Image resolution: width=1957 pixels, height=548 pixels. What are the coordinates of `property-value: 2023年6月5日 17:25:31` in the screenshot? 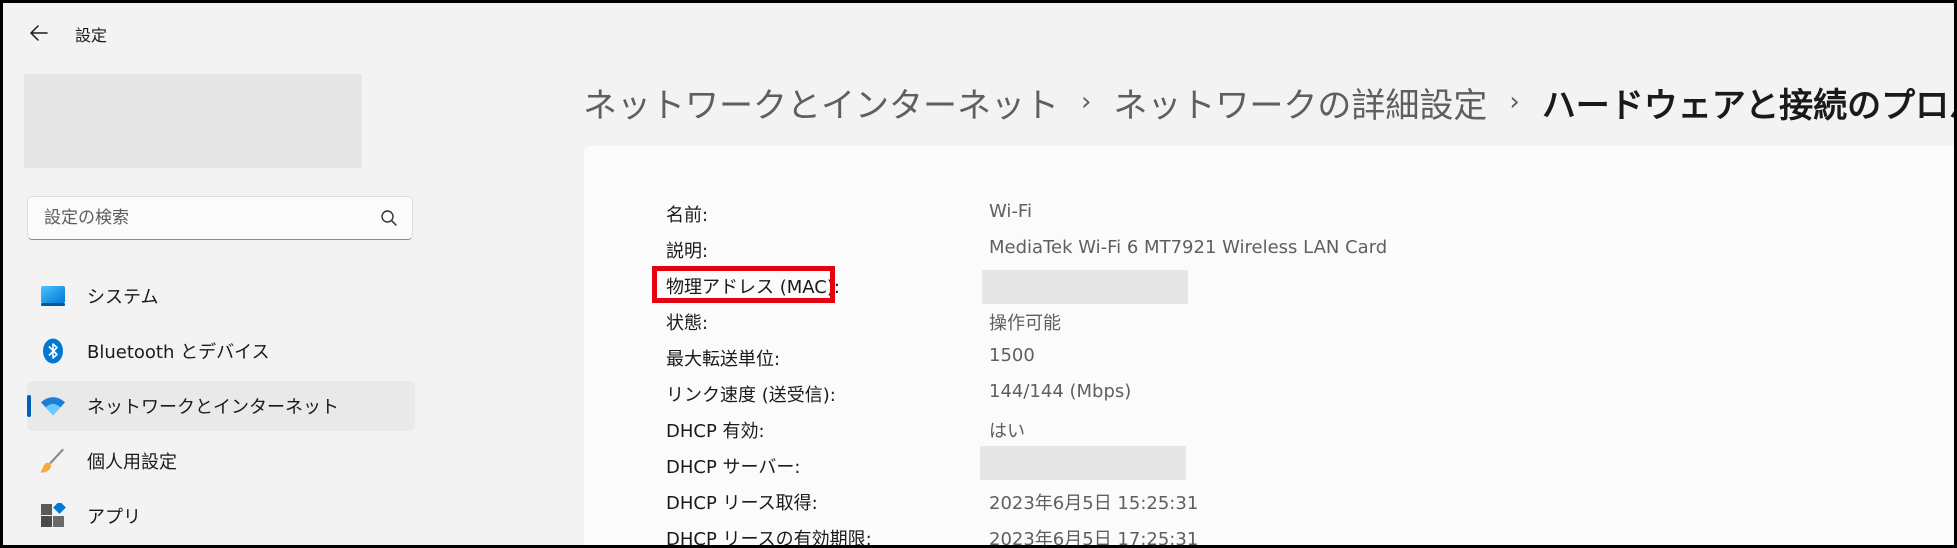 It's located at (1094, 538).